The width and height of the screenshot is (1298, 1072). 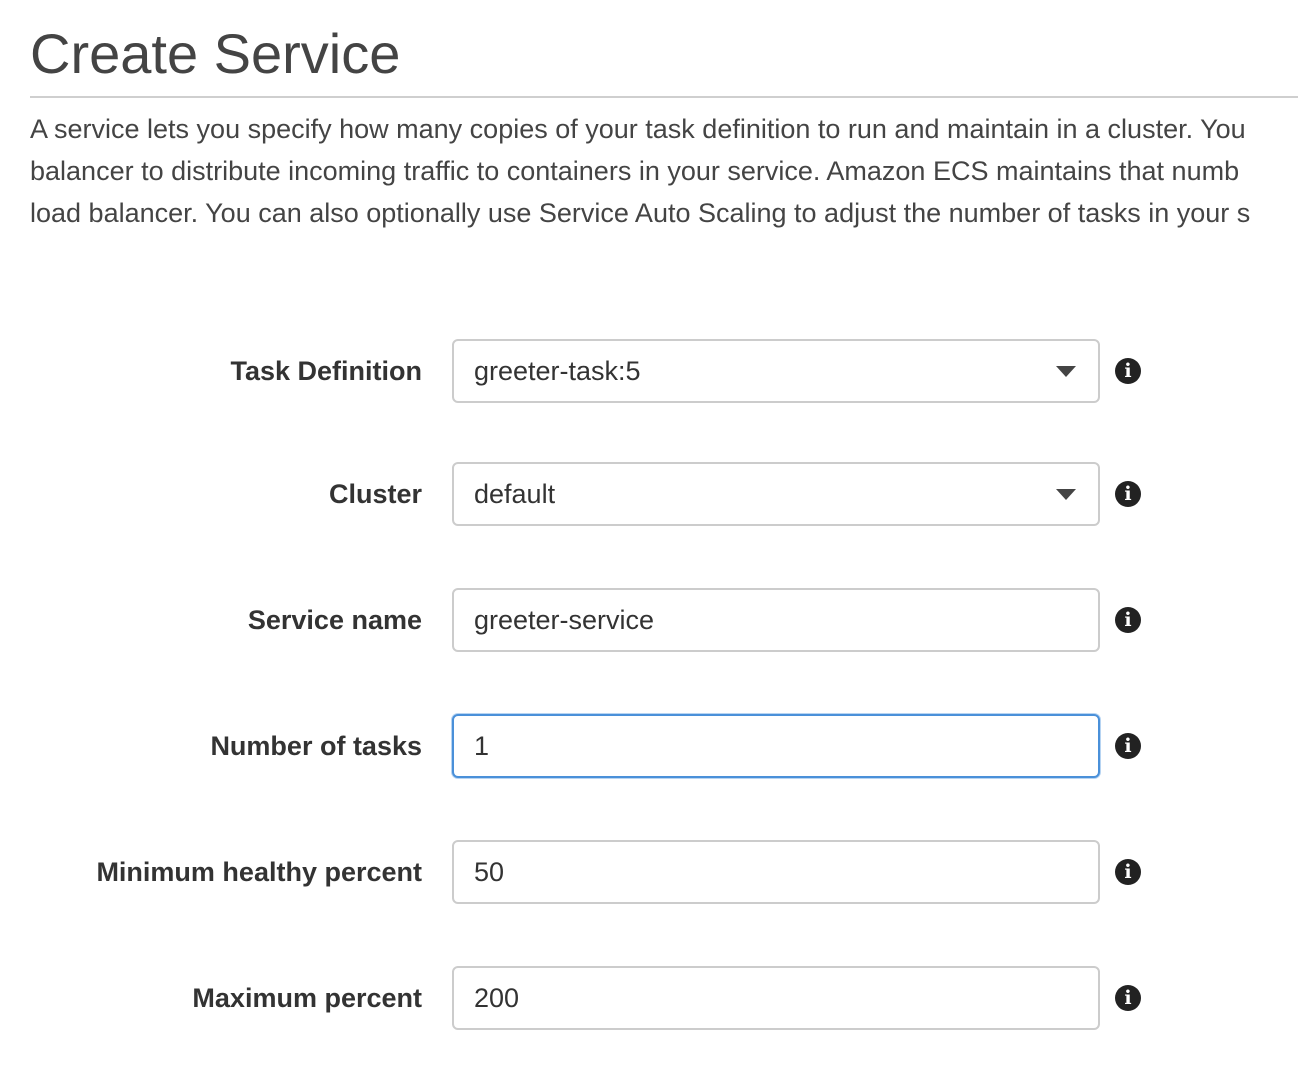 What do you see at coordinates (776, 872) in the screenshot?
I see `minimum-healthy-percent-input` at bounding box center [776, 872].